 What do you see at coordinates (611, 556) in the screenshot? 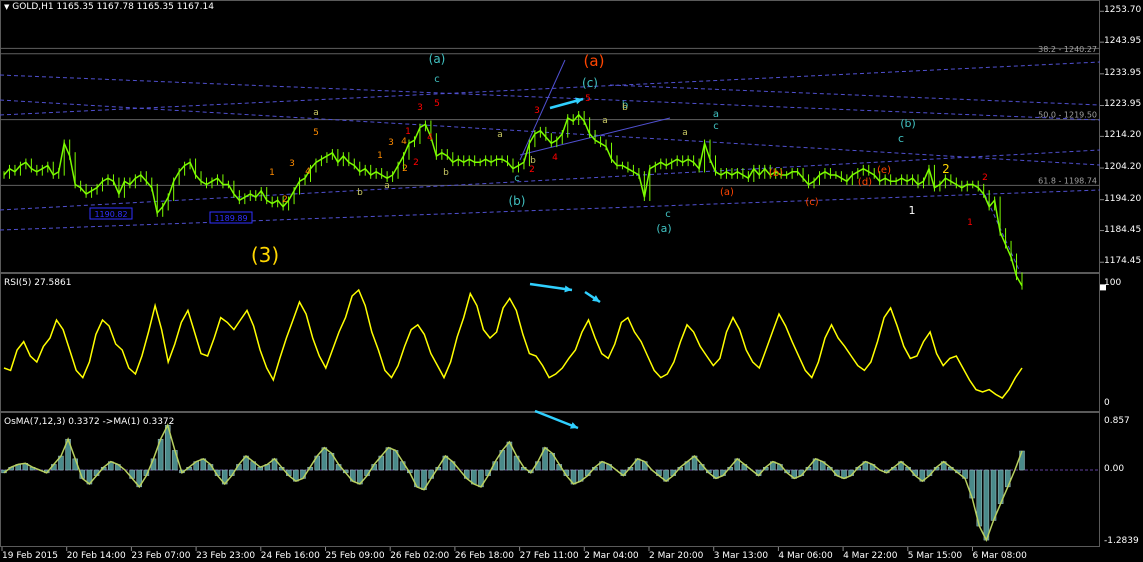
I see `time-axis-tick: 2 Mar 04:00` at bounding box center [611, 556].